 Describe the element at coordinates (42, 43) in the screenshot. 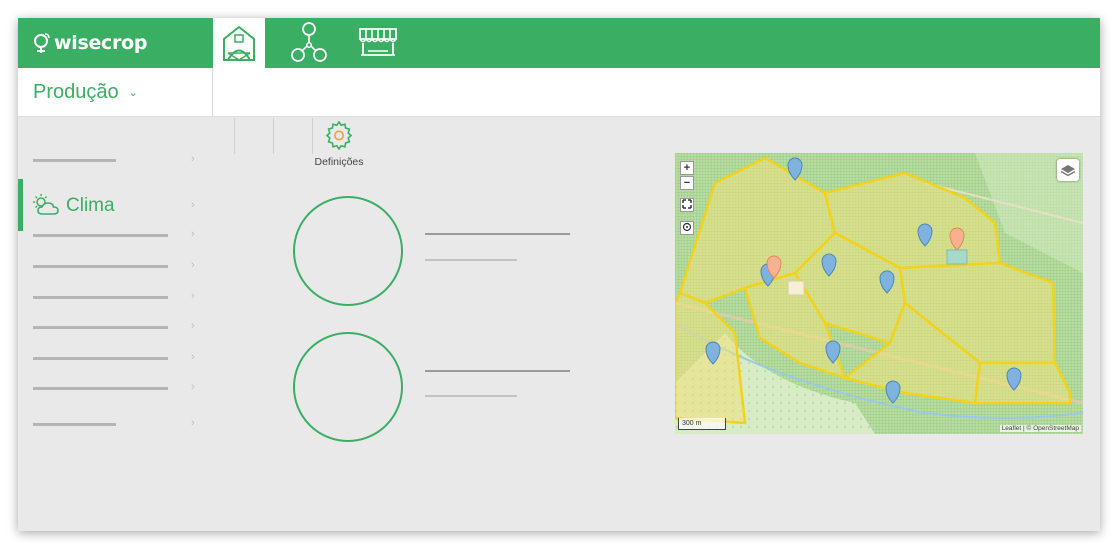

I see `logo-icon` at that location.